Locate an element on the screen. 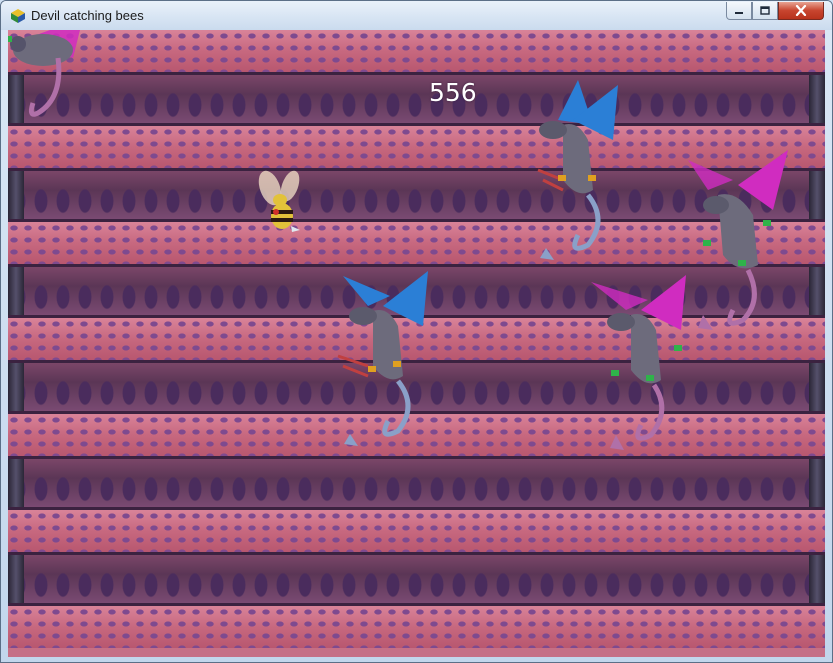 Image resolution: width=833 pixels, height=663 pixels. window-title: Devil catching bees is located at coordinates (87, 15).